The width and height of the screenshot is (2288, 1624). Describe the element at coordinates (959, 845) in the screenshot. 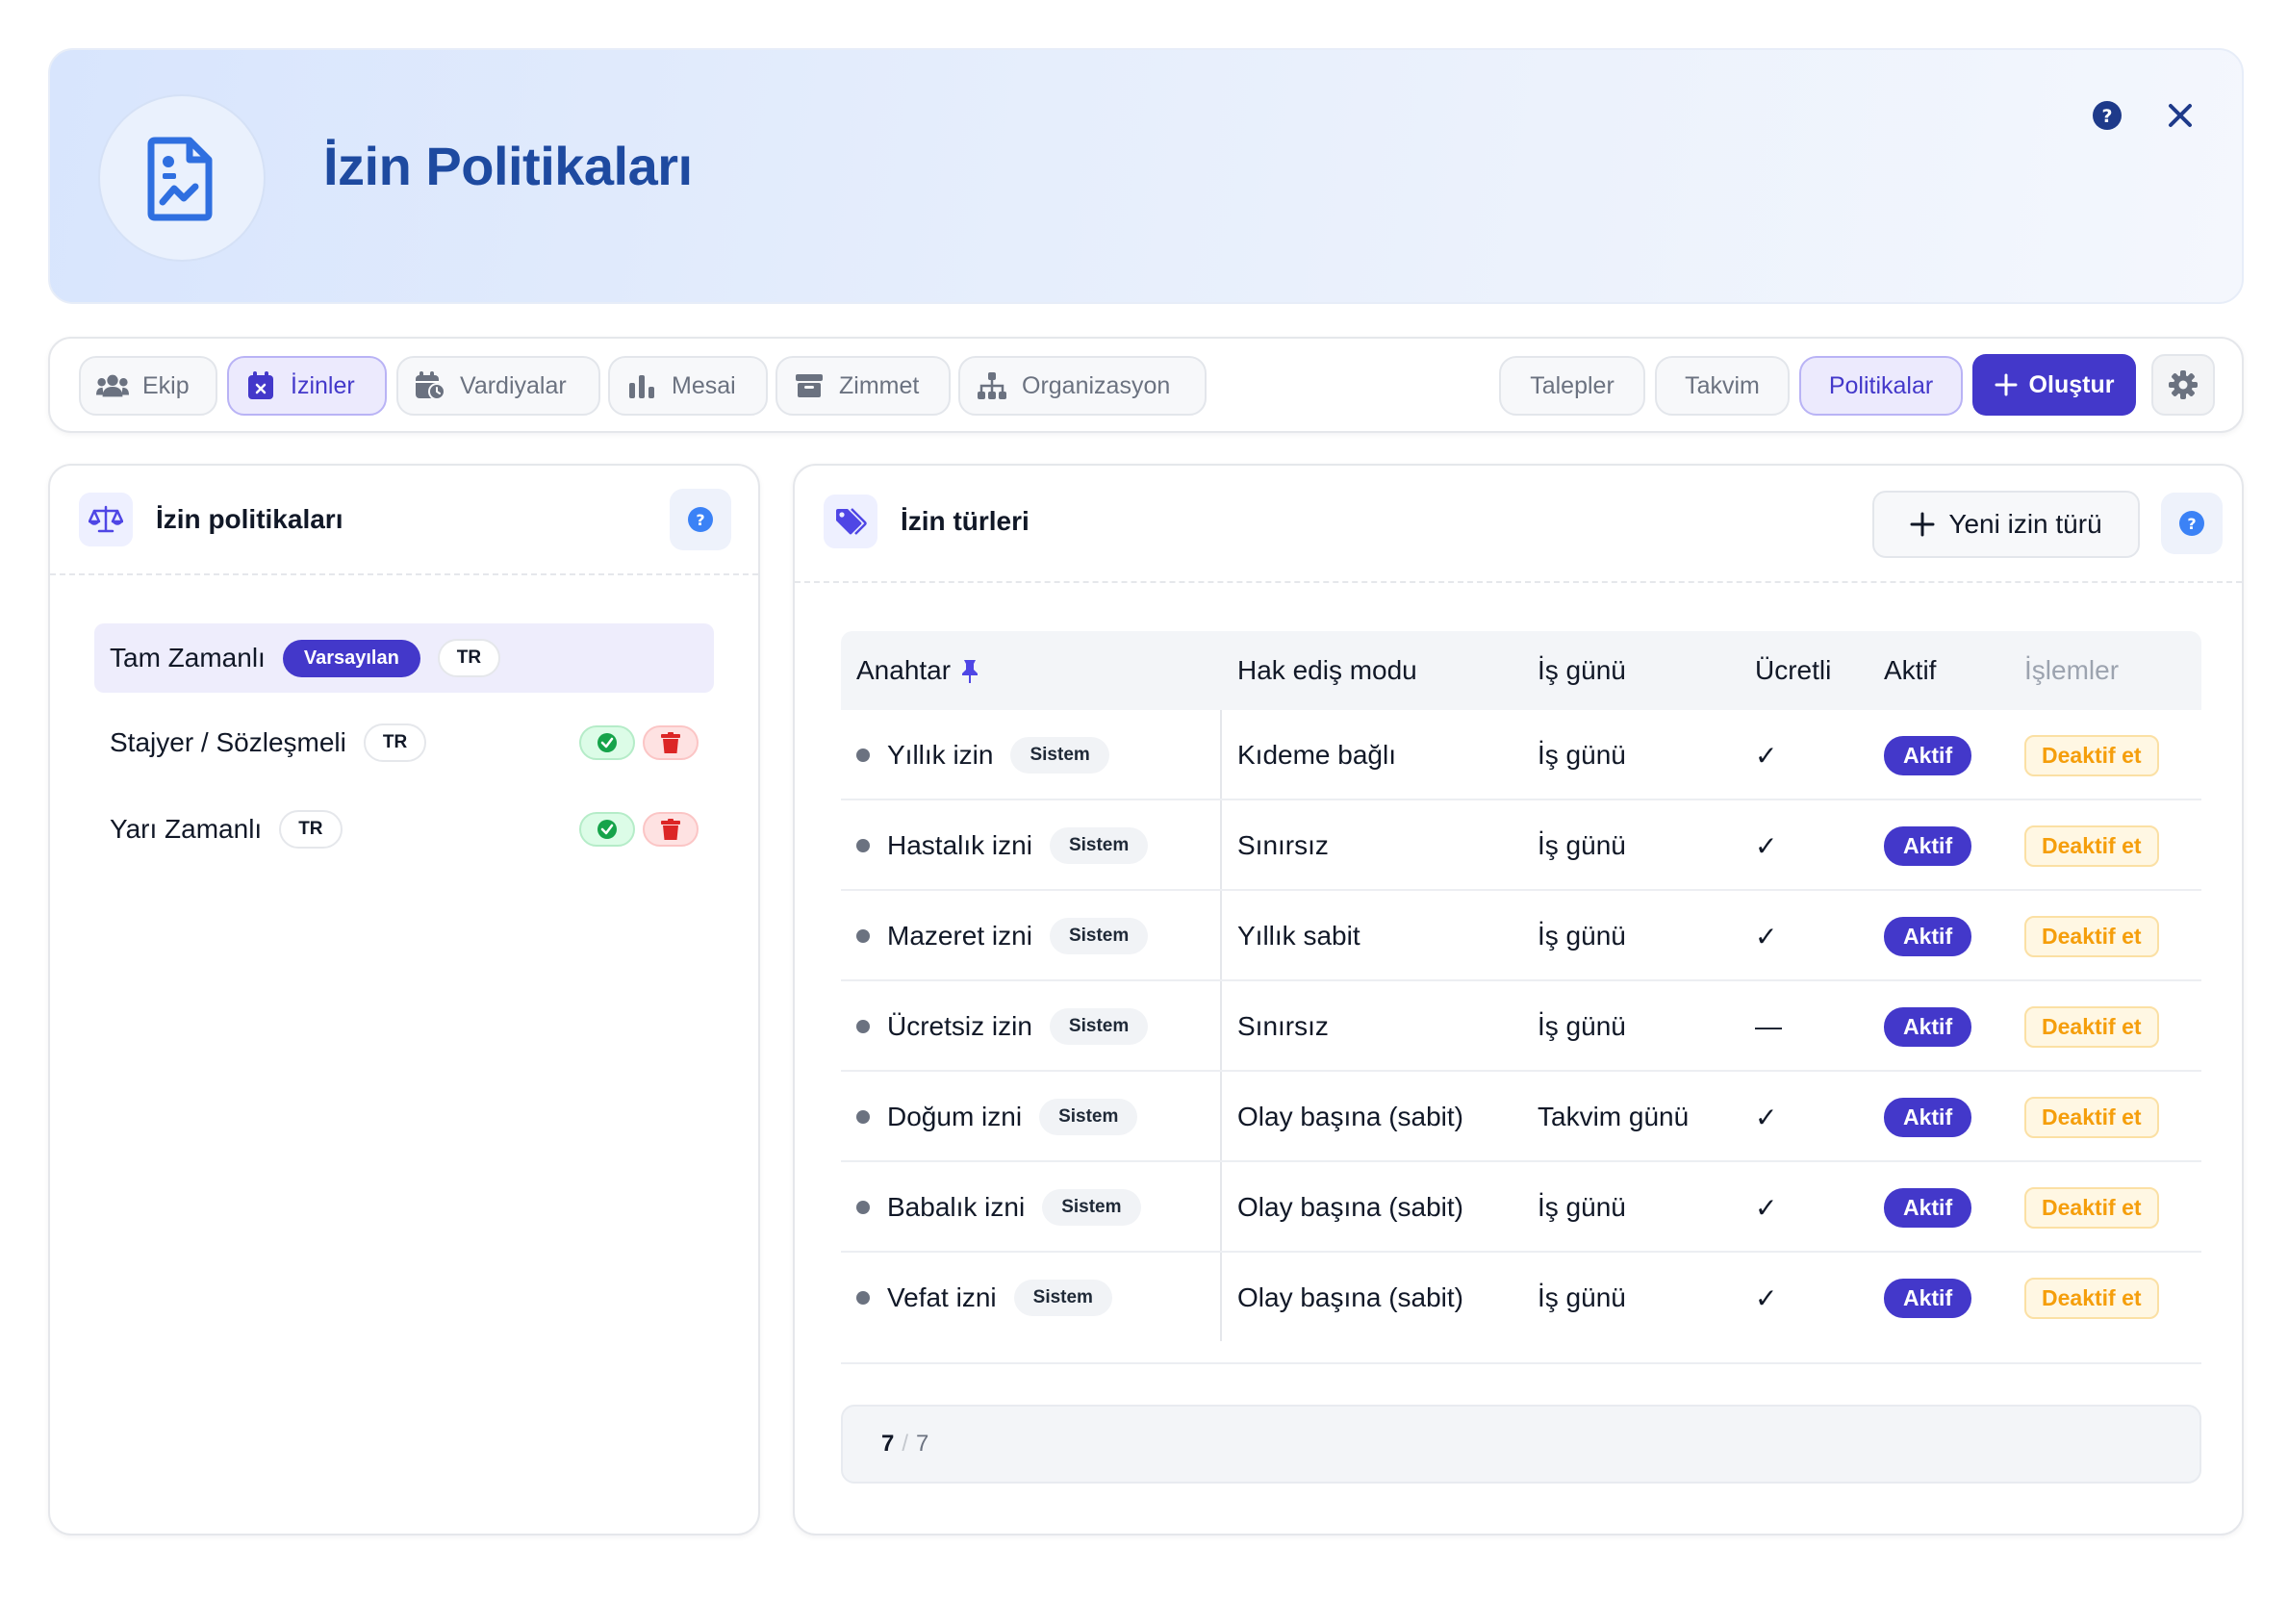

I see `leave-key: Hastalık izni` at that location.